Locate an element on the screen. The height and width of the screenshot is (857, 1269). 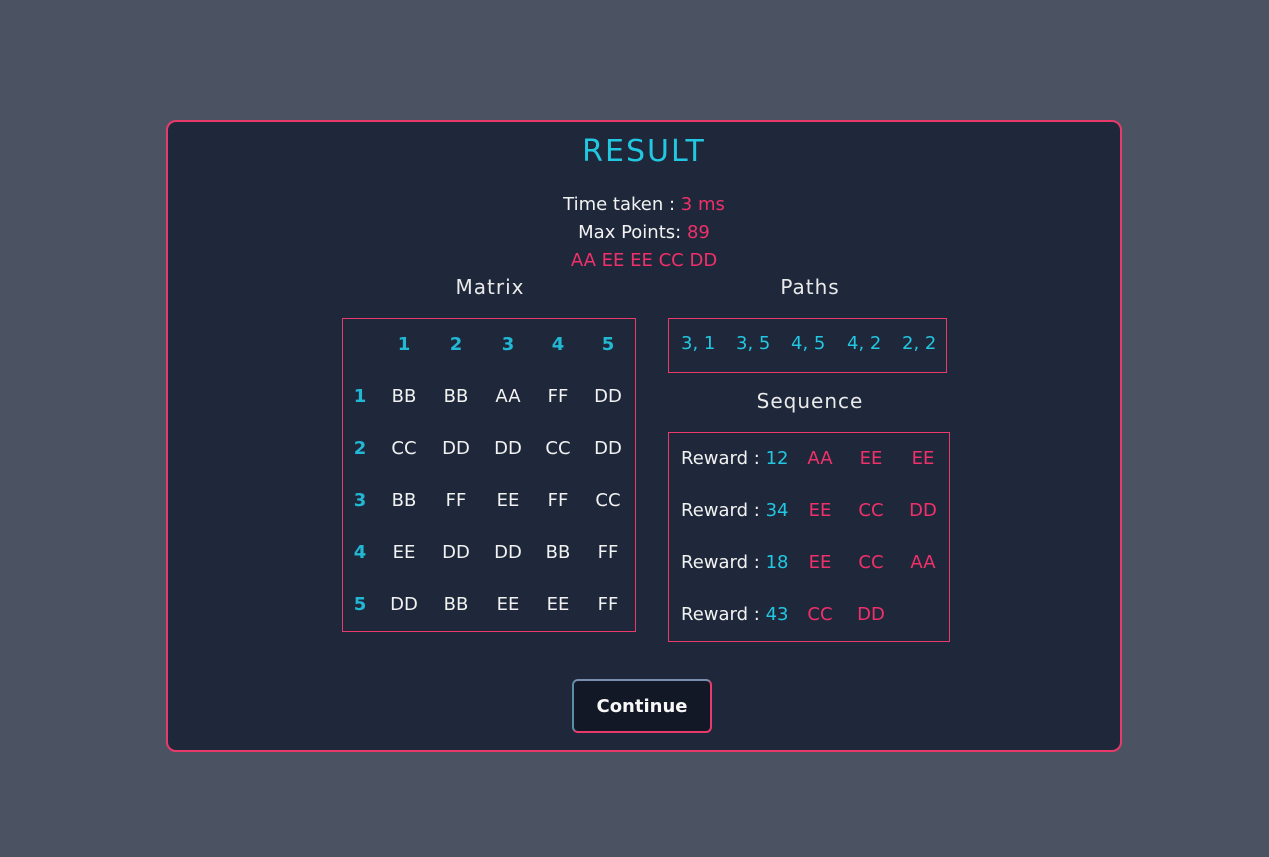
sequence-row: Reward : 34 is located at coordinates (734, 510).